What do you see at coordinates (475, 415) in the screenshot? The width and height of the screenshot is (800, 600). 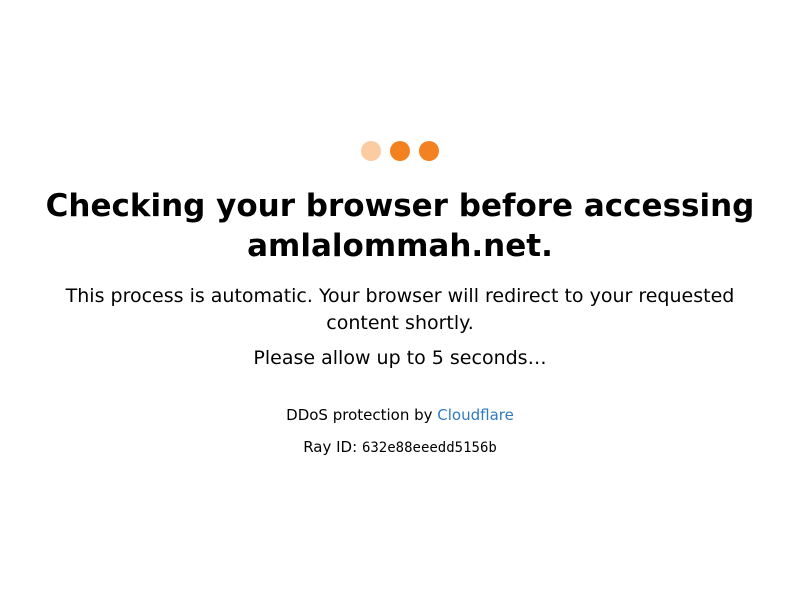 I see `cloudflare-link: Cloudflare` at bounding box center [475, 415].